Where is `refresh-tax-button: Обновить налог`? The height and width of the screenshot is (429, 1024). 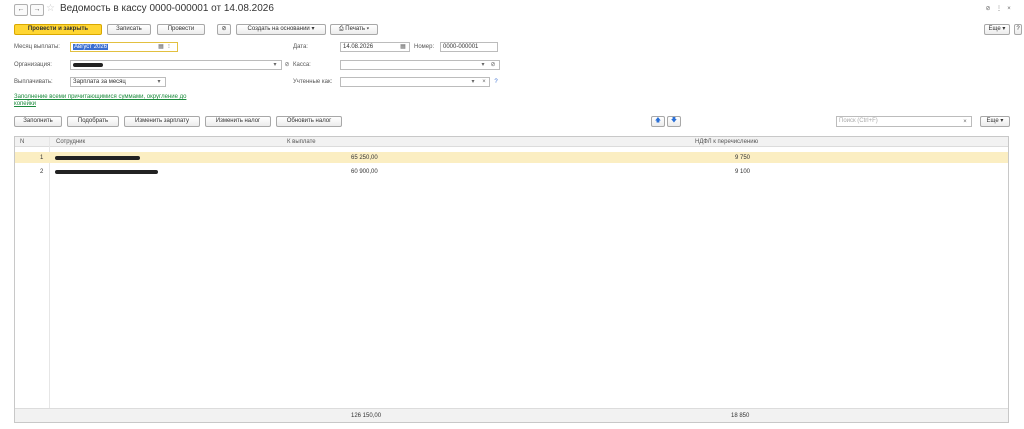 refresh-tax-button: Обновить налог is located at coordinates (309, 121).